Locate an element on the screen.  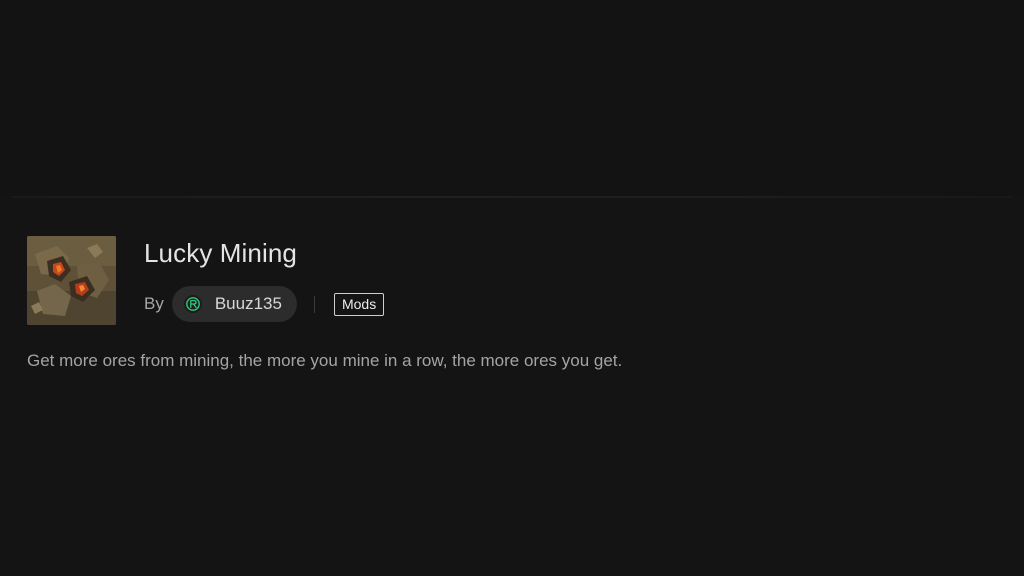
category-badge: Mods is located at coordinates (359, 304).